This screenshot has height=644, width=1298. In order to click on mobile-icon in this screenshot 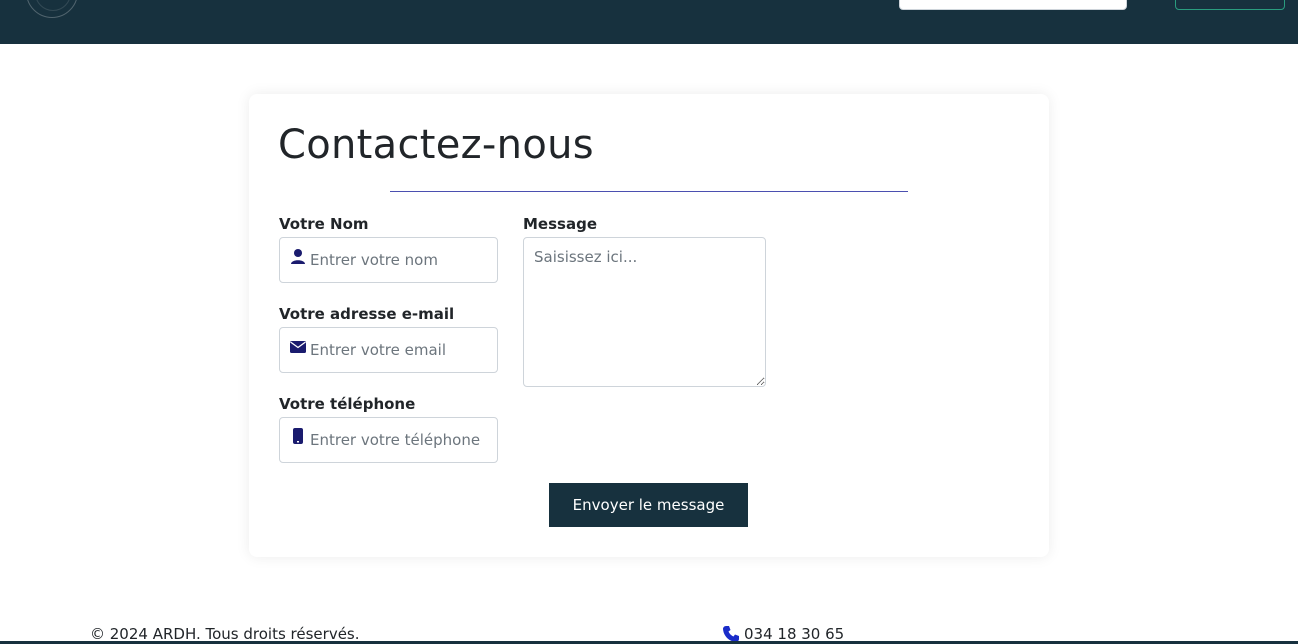, I will do `click(298, 436)`.